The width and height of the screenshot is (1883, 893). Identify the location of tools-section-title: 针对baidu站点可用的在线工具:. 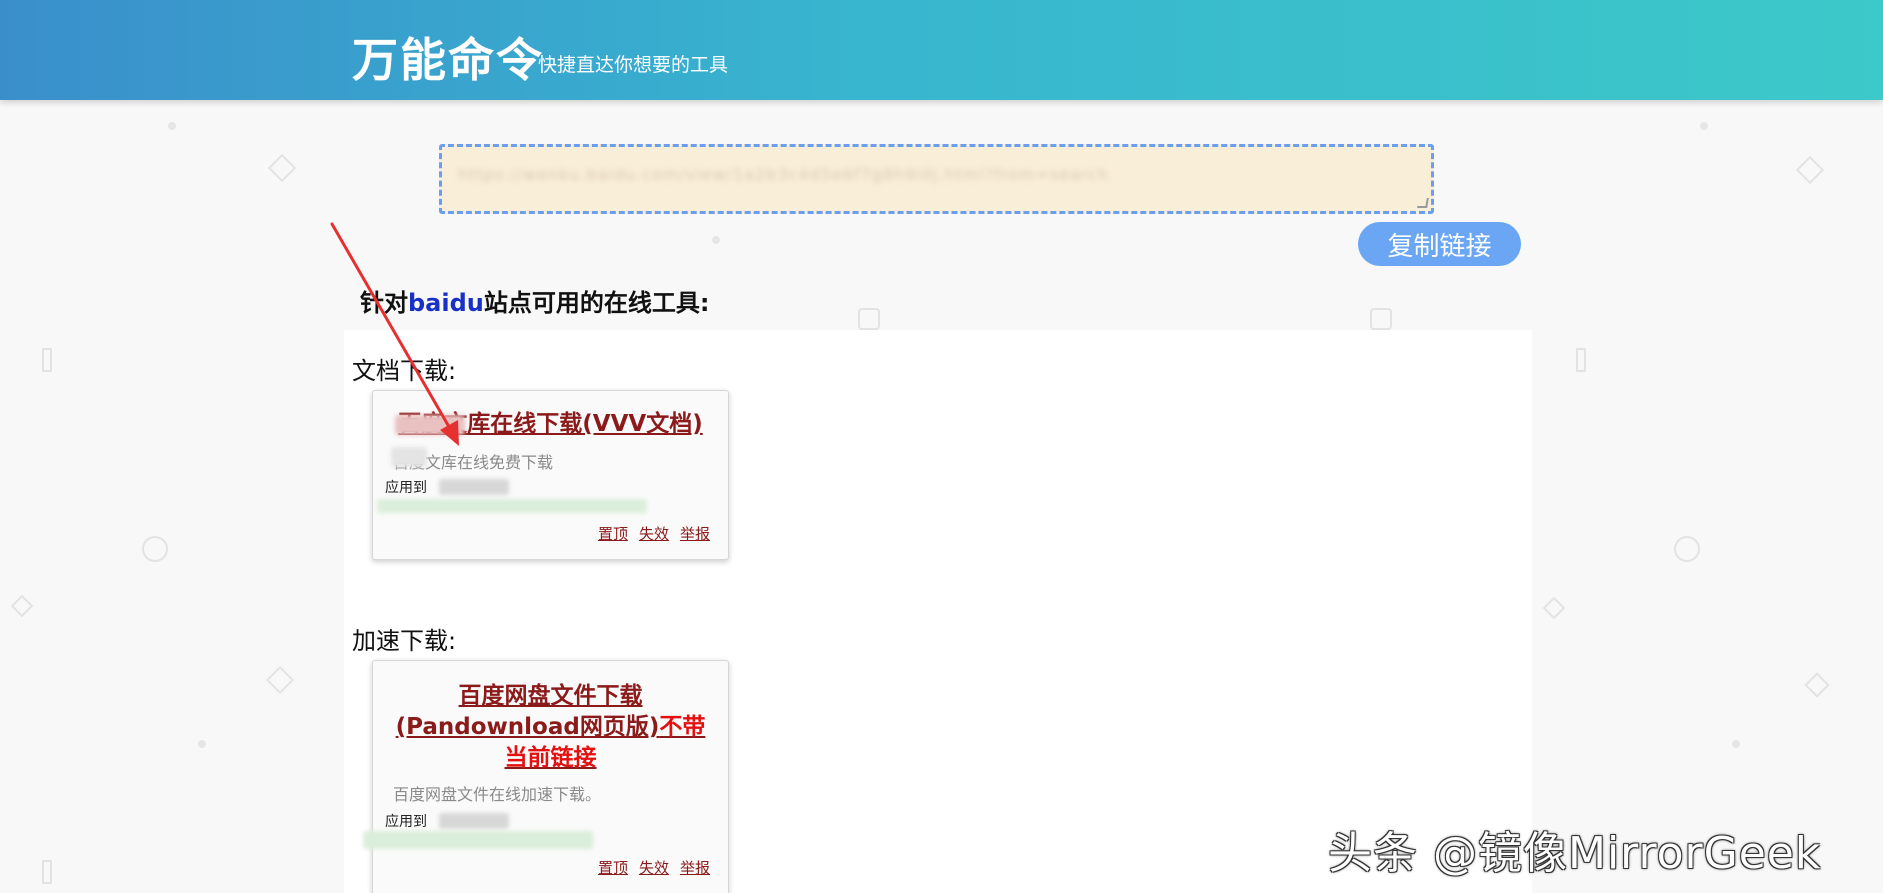
(534, 300).